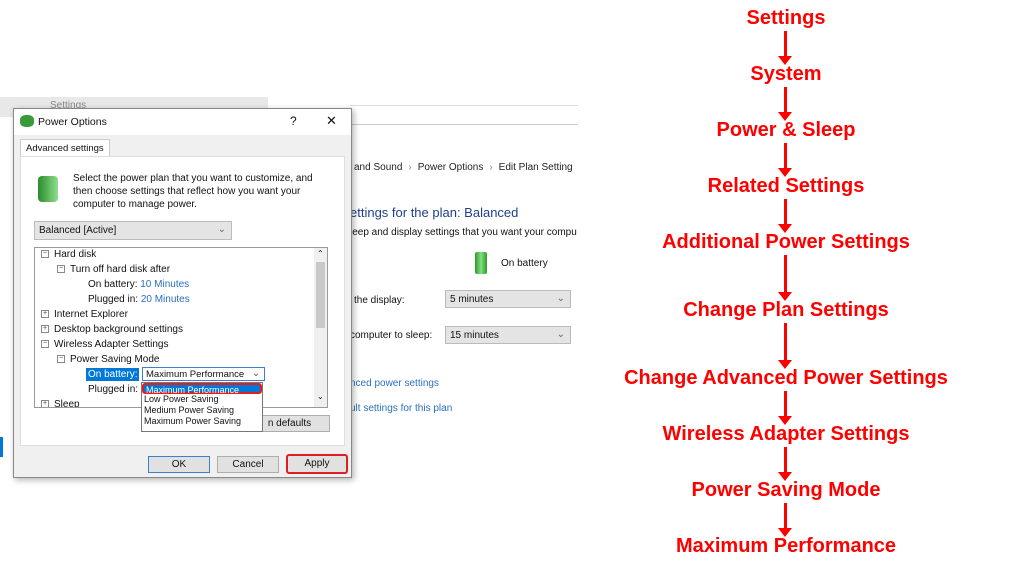 The image size is (1024, 576). What do you see at coordinates (138, 284) in the screenshot?
I see `tree-item-on-battery: On battery: 10 Minutes` at bounding box center [138, 284].